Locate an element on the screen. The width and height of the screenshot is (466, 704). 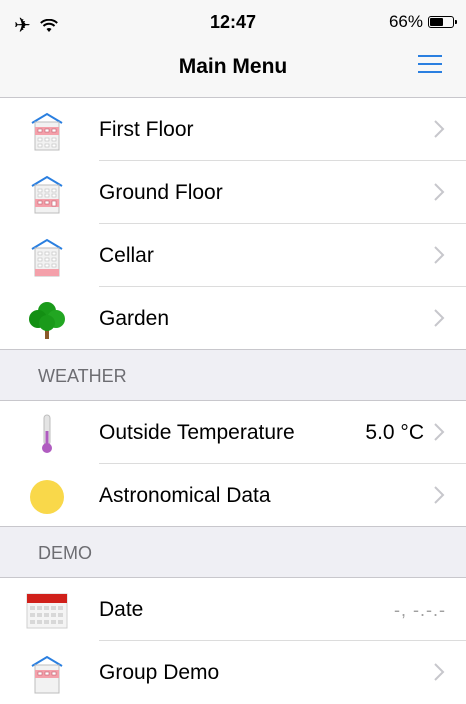
battery-icon is located at coordinates (442, 22).